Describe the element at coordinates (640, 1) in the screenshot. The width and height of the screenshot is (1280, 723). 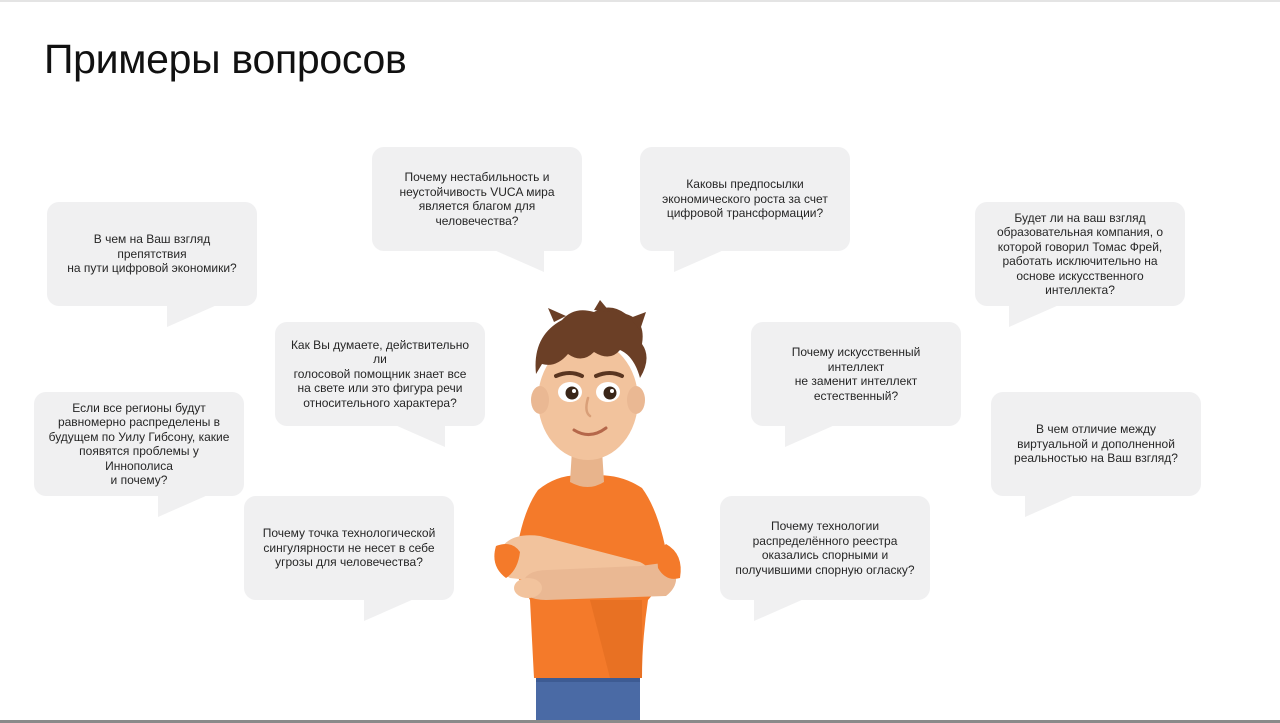
I see `top-divider` at that location.